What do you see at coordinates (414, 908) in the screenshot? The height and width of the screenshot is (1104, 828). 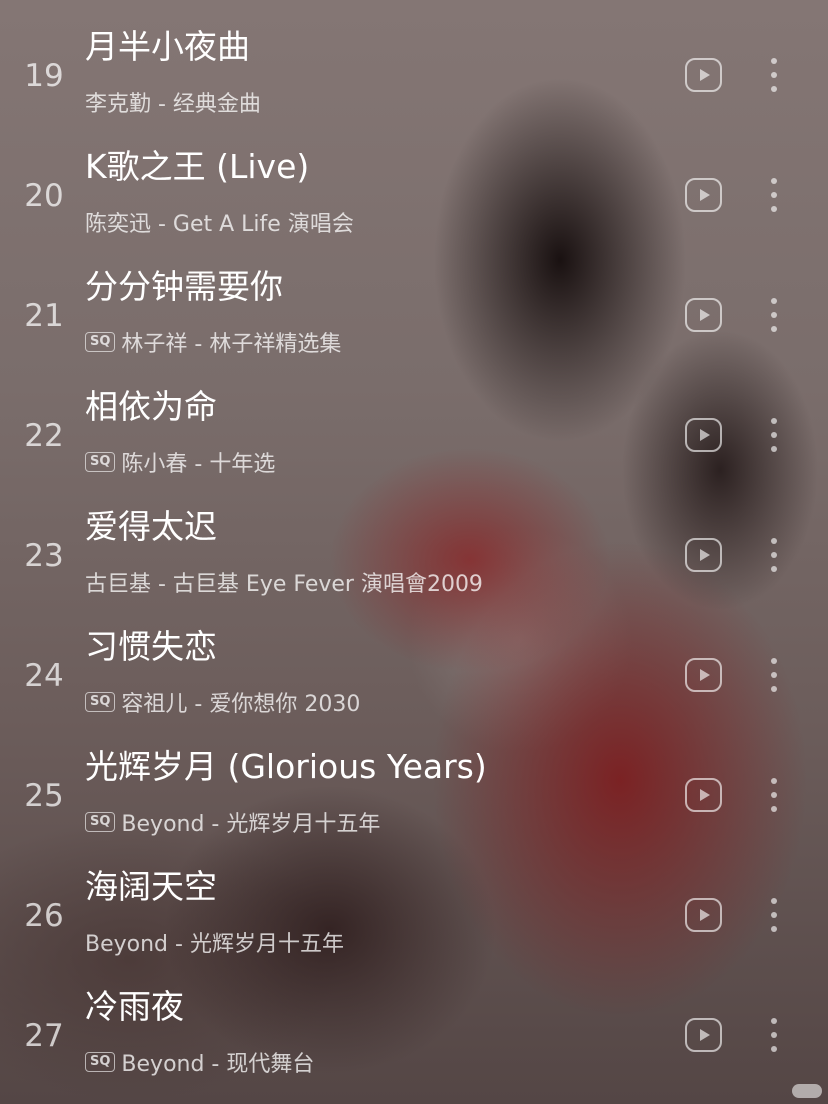 I see `song-row: 26 海阔天空 Beyond - 光辉岁月十五年` at bounding box center [414, 908].